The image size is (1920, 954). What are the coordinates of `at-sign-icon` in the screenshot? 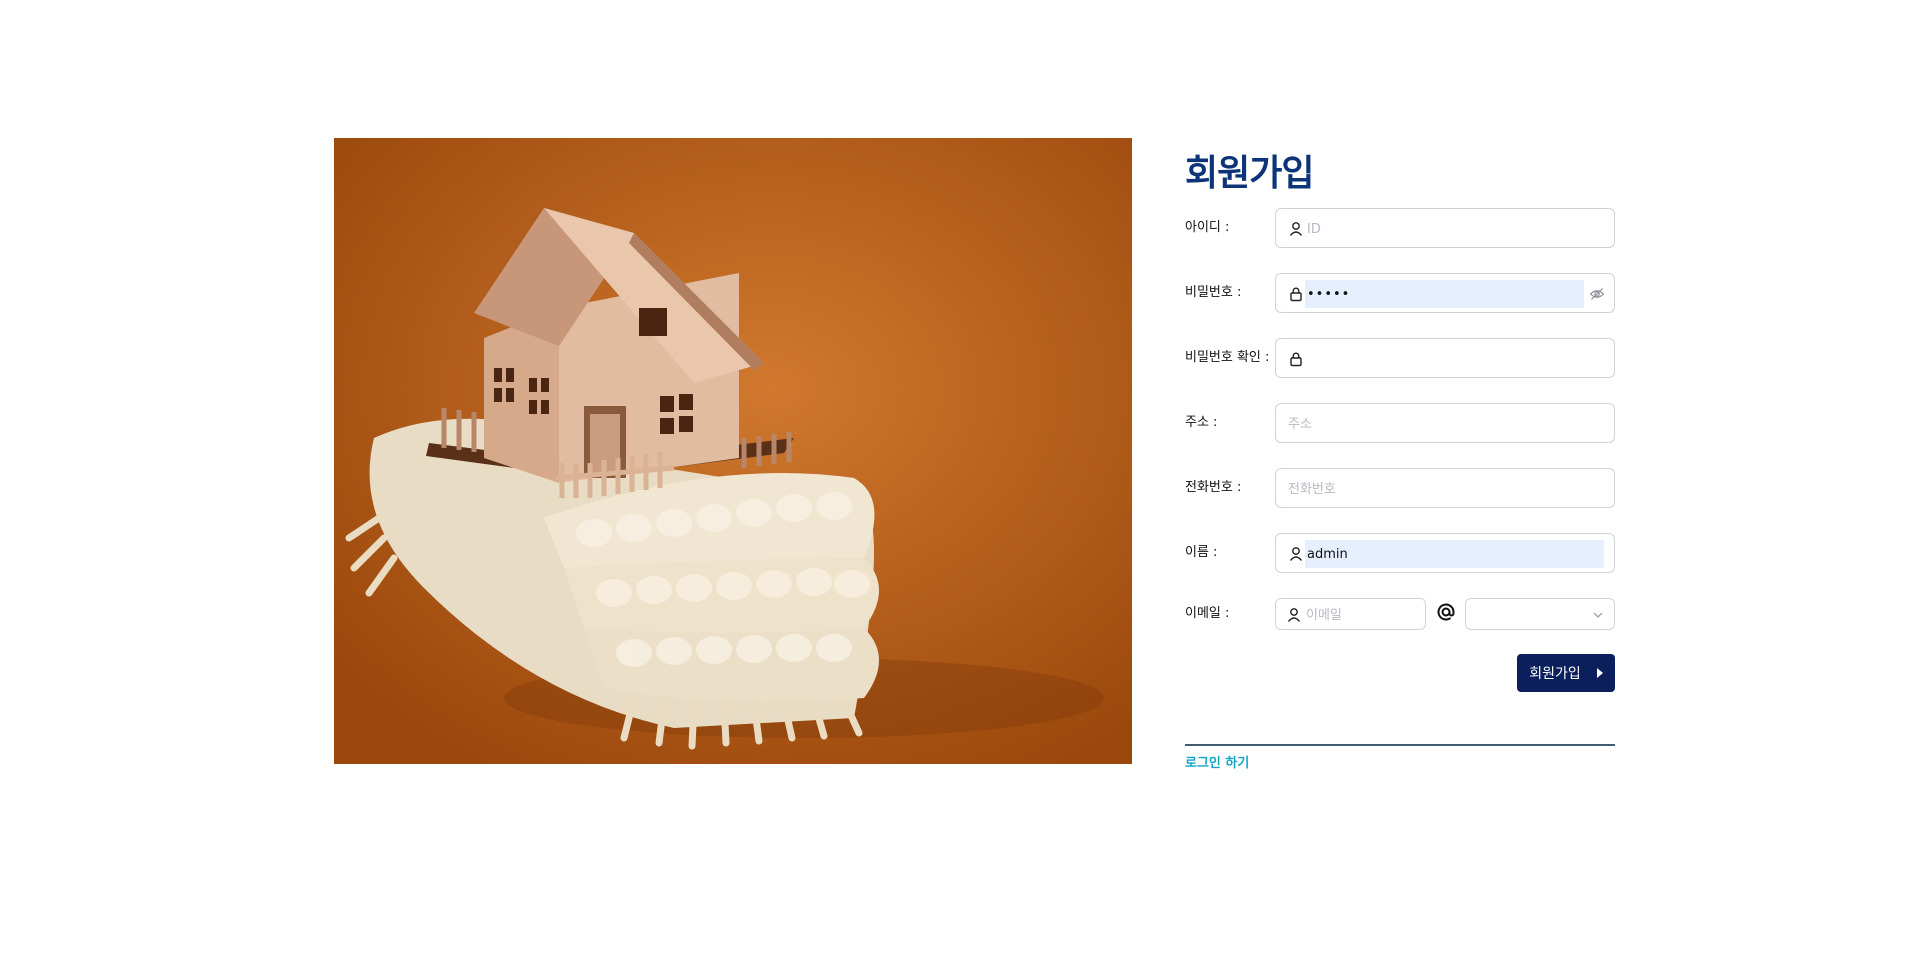 It's located at (1446, 612).